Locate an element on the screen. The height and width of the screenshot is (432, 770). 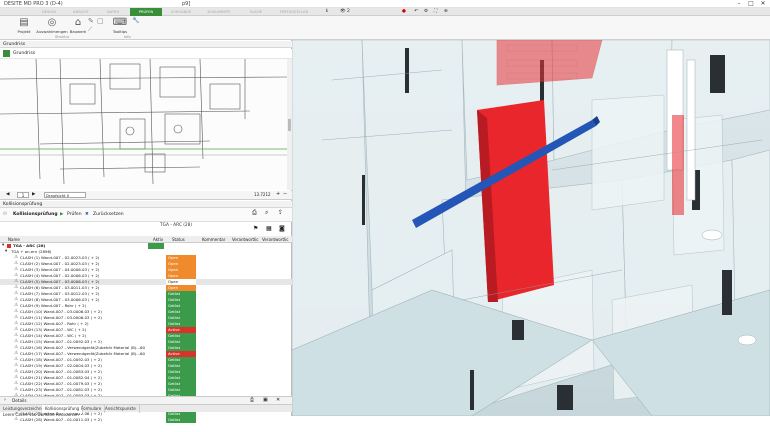
prev-page-icon: ◀ is located at coordinates (7, 194).